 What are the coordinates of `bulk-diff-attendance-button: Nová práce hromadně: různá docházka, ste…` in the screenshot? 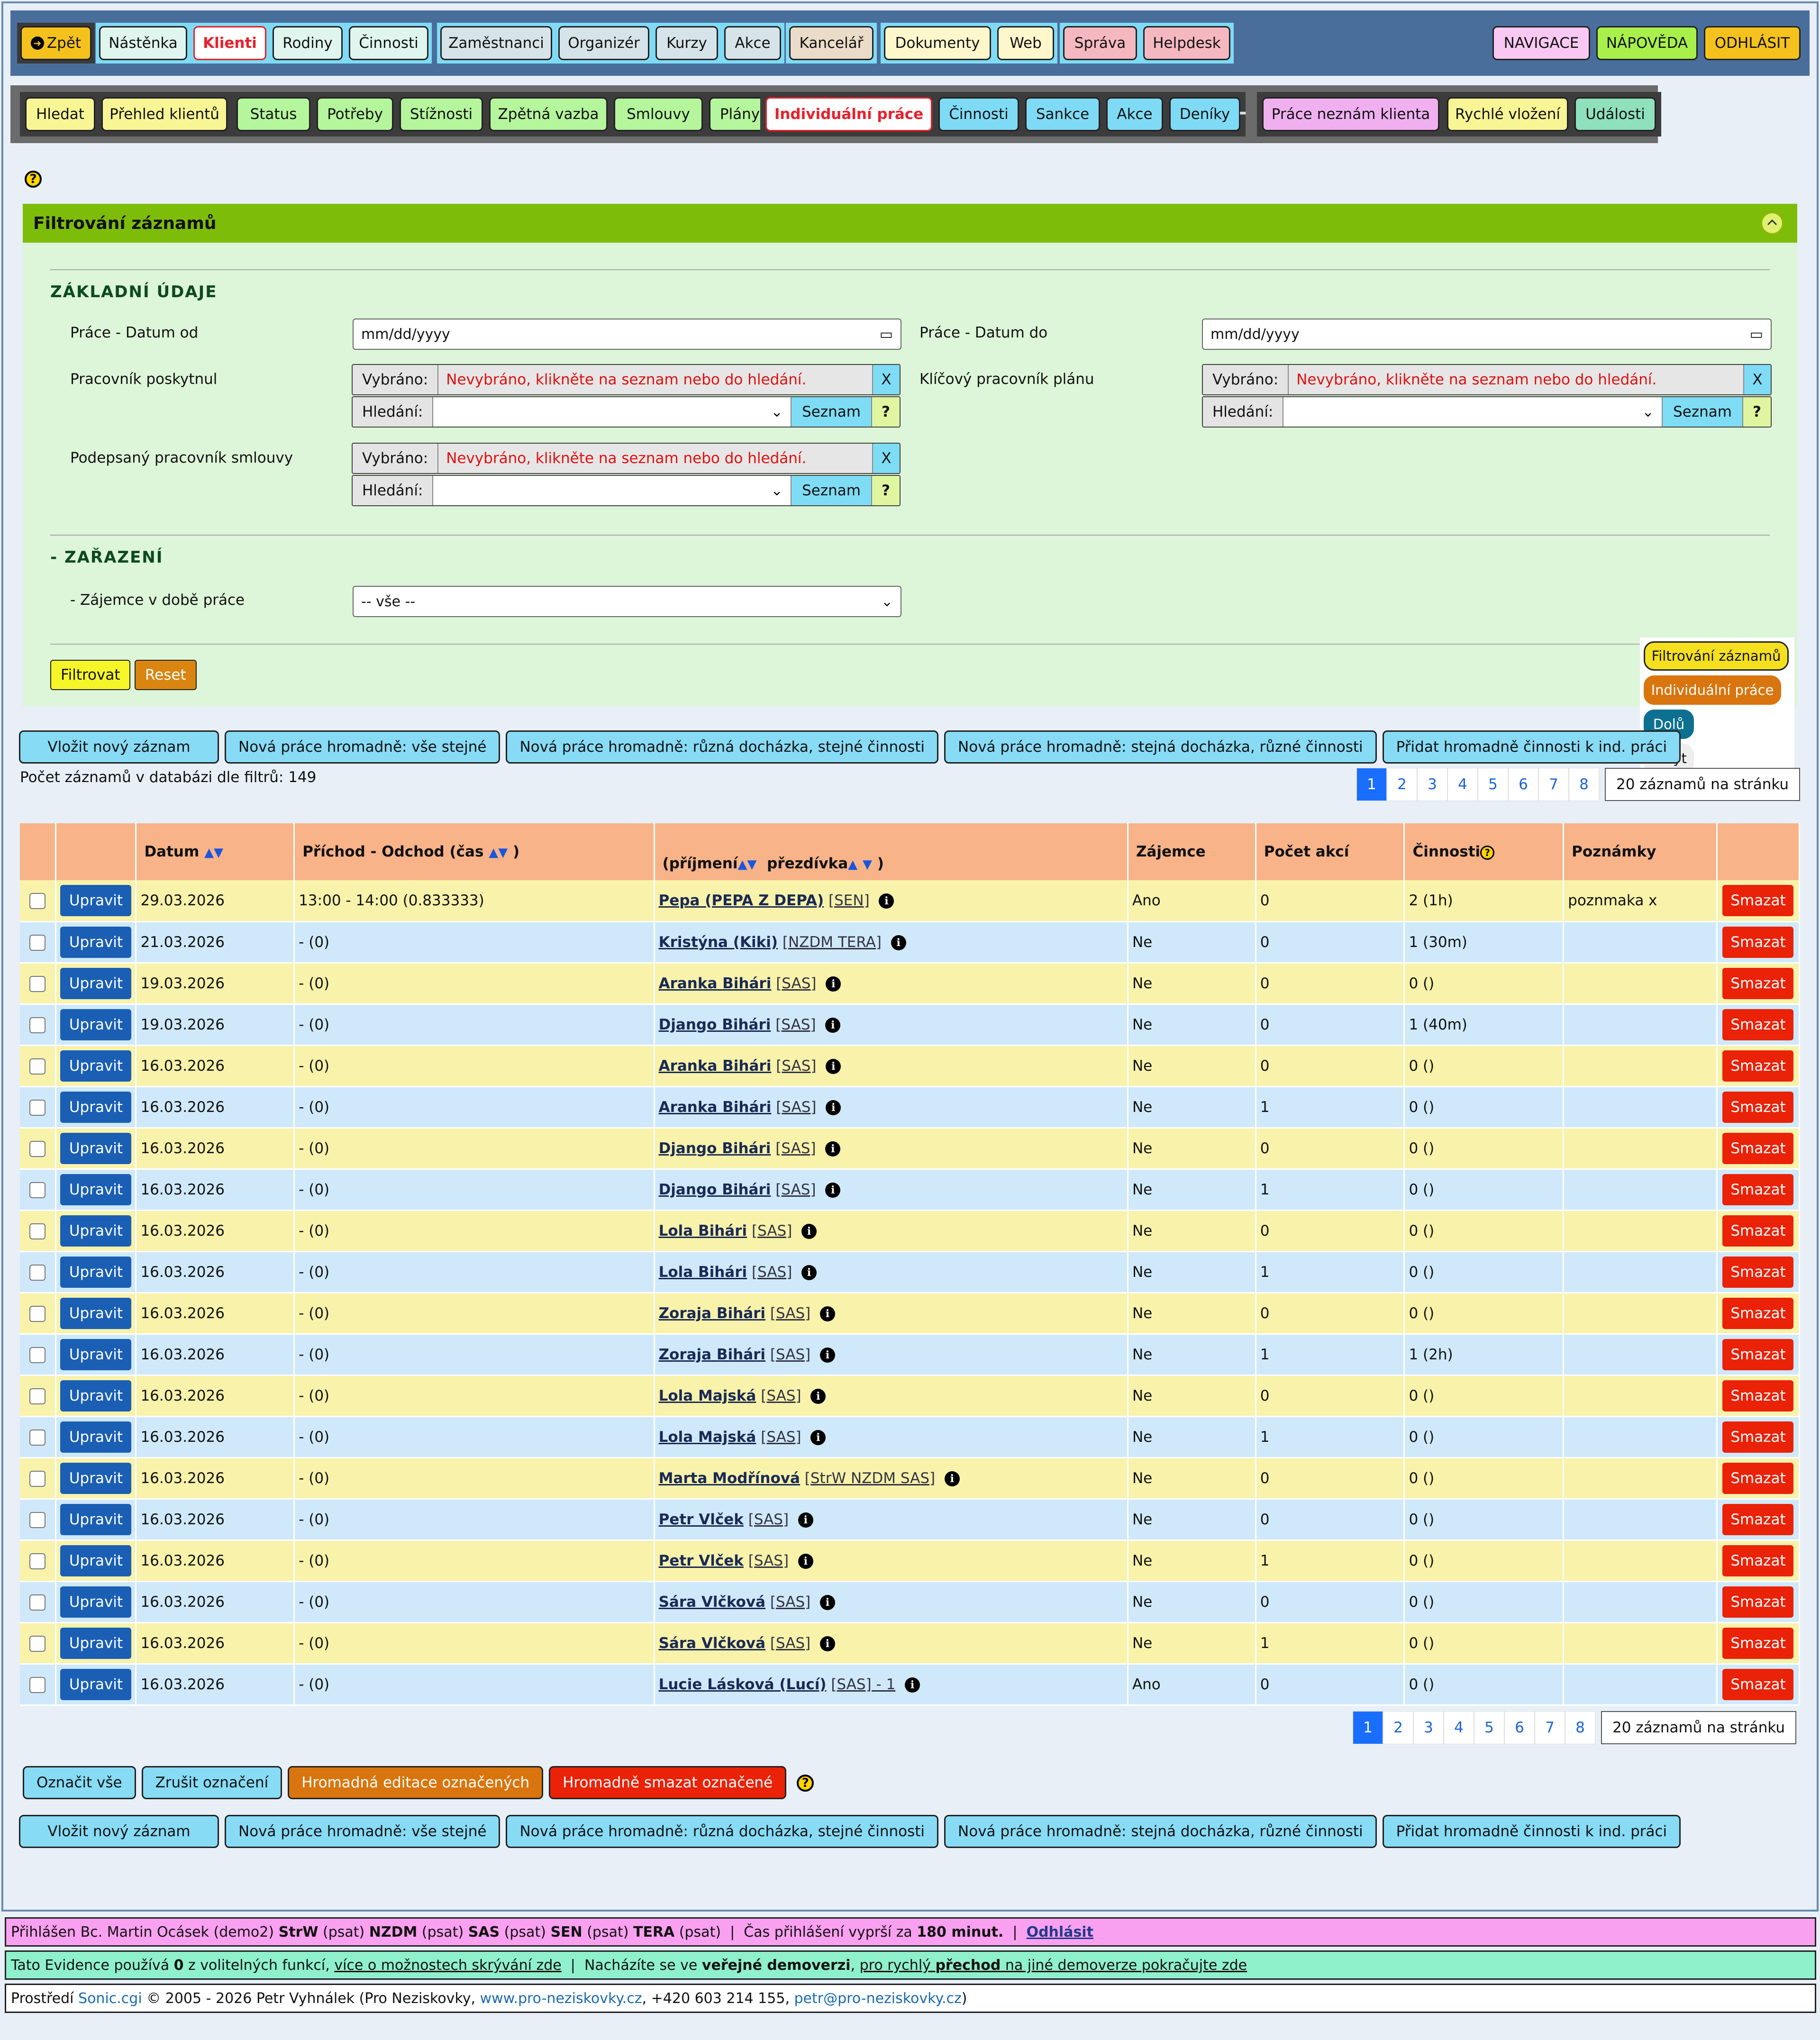 It's located at (722, 747).